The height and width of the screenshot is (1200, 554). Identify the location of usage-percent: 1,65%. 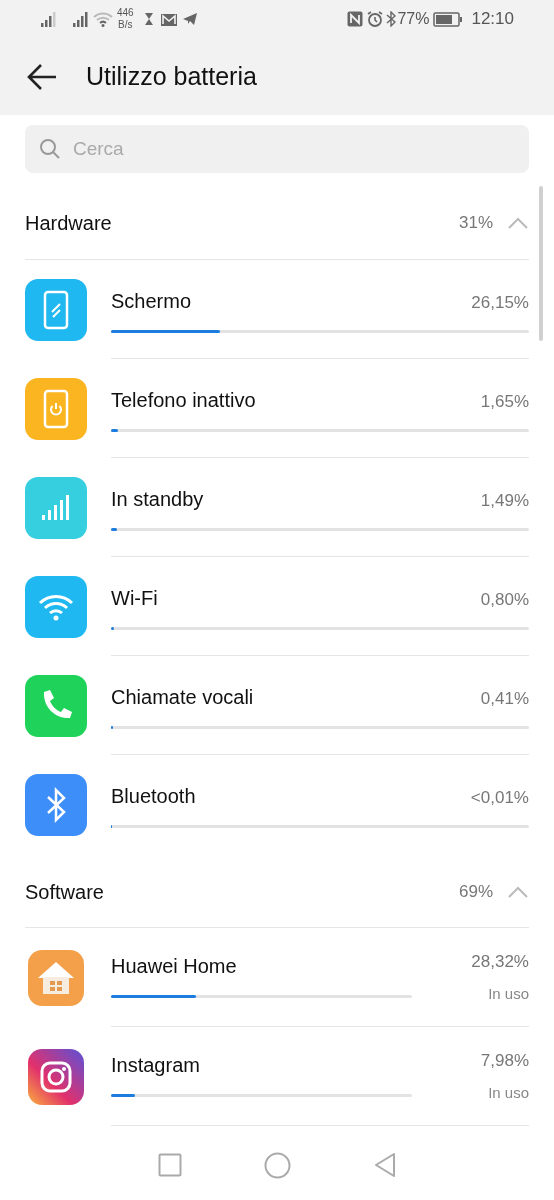
(504, 401).